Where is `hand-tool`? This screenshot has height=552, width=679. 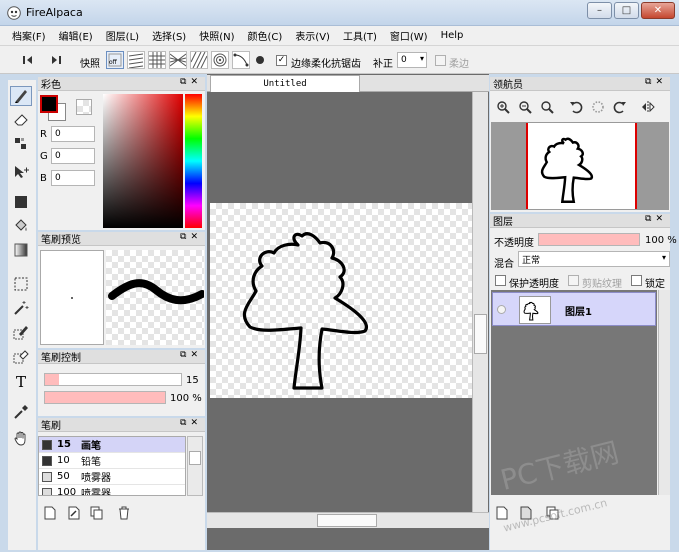
hand-tool is located at coordinates (21, 438).